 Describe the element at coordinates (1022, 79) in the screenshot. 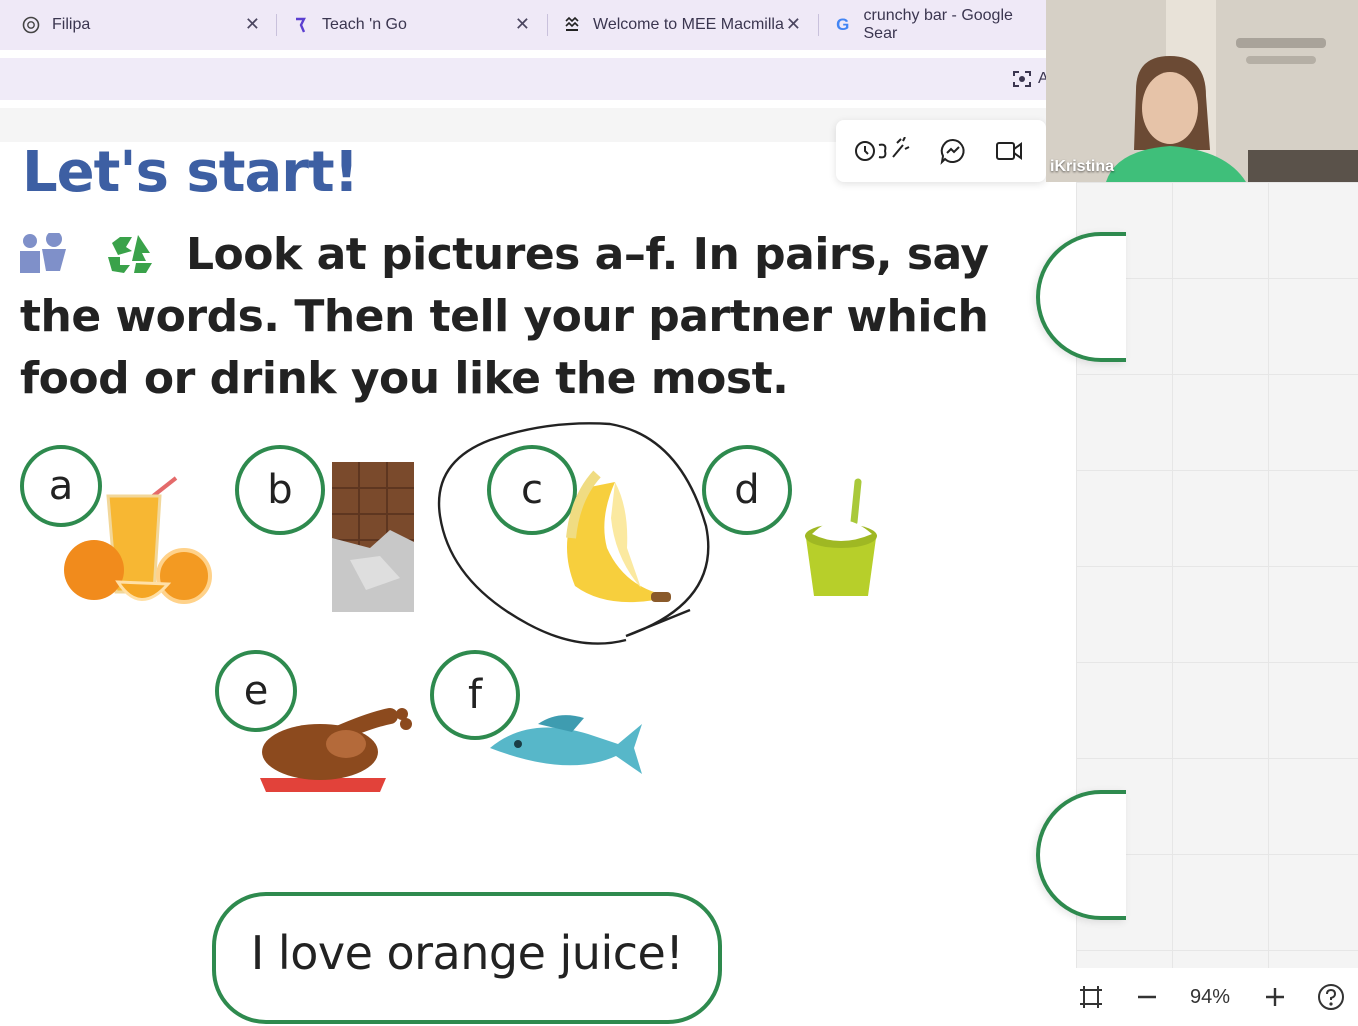

I see `google-lens-icon` at that location.